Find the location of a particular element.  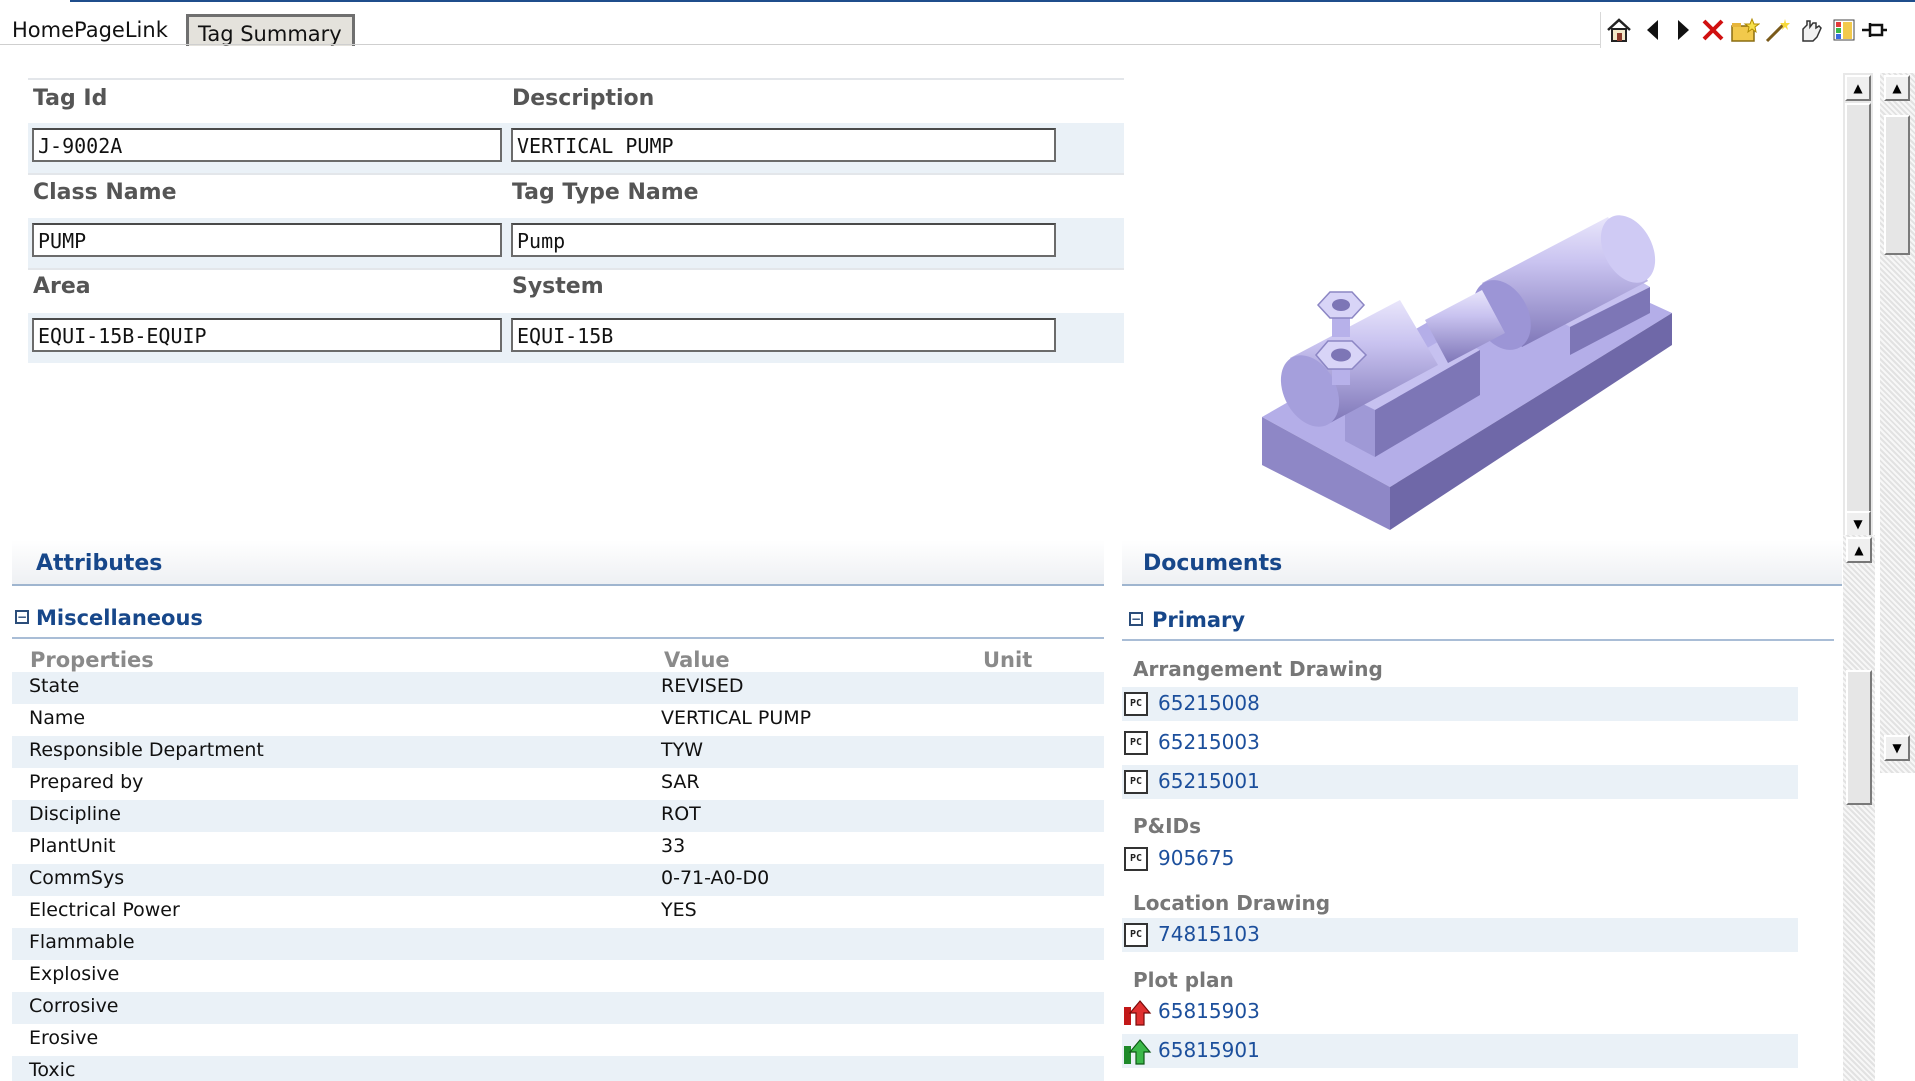

table-row: Erosive is located at coordinates (558, 1040).